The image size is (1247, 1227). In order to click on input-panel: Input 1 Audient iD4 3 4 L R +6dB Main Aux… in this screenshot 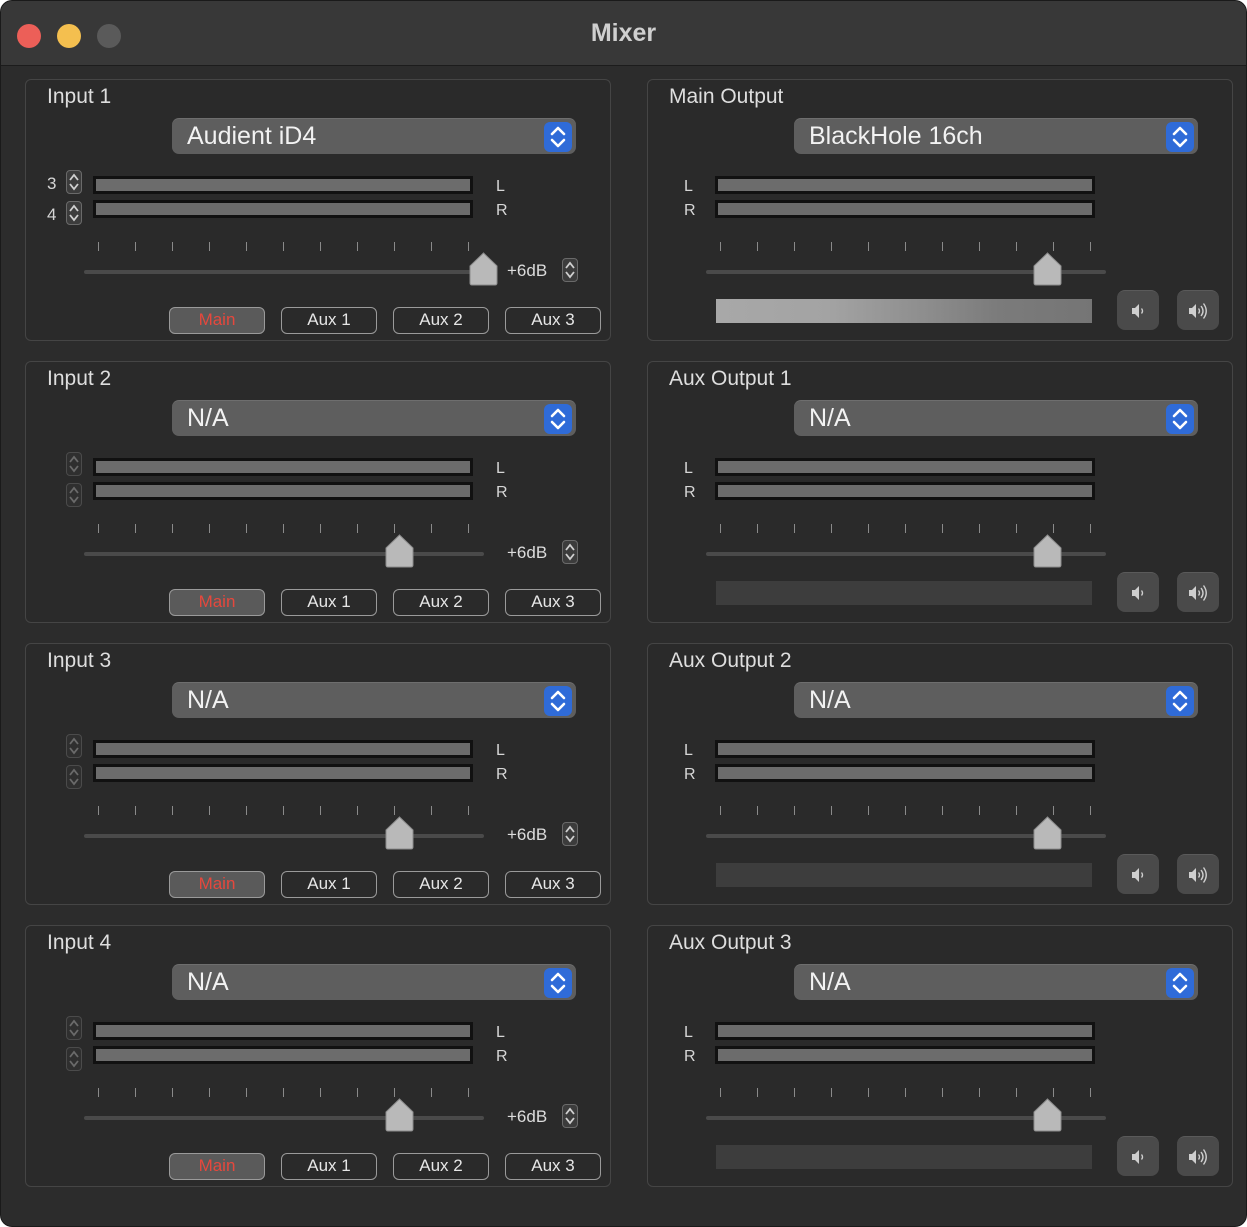, I will do `click(318, 210)`.